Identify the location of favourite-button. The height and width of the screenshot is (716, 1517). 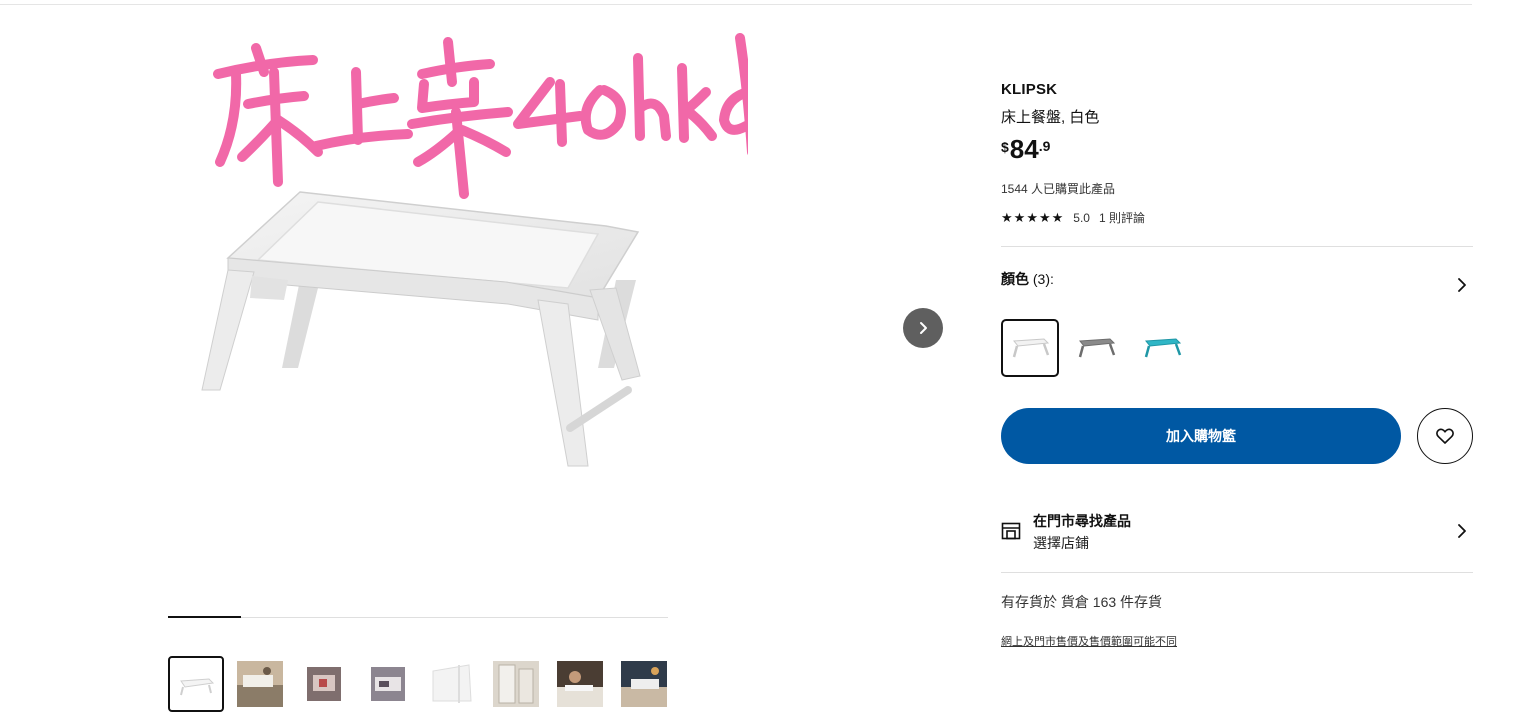
(1445, 436).